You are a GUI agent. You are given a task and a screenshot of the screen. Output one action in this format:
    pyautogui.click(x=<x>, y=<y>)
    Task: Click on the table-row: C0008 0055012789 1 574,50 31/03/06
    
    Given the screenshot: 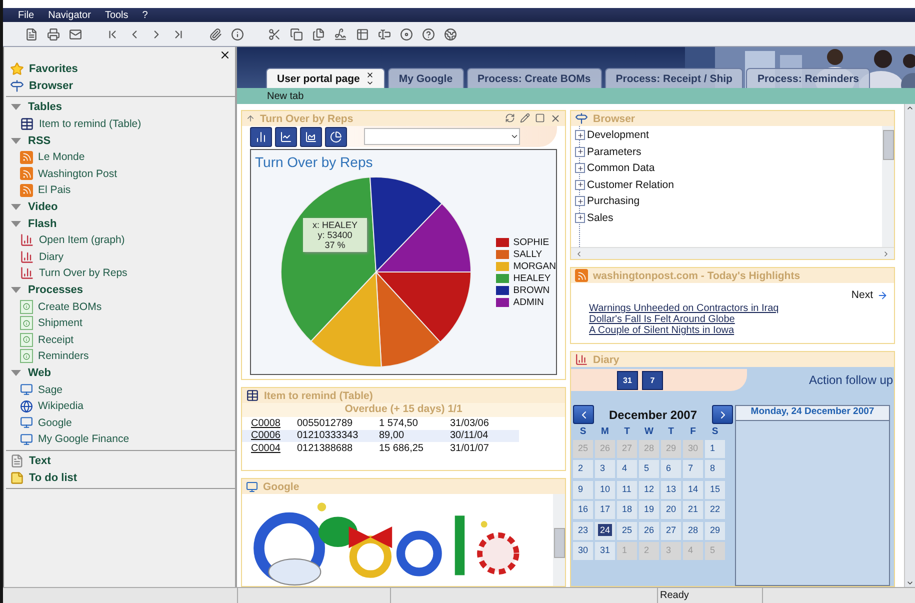 What is the action you would take?
    pyautogui.click(x=380, y=423)
    